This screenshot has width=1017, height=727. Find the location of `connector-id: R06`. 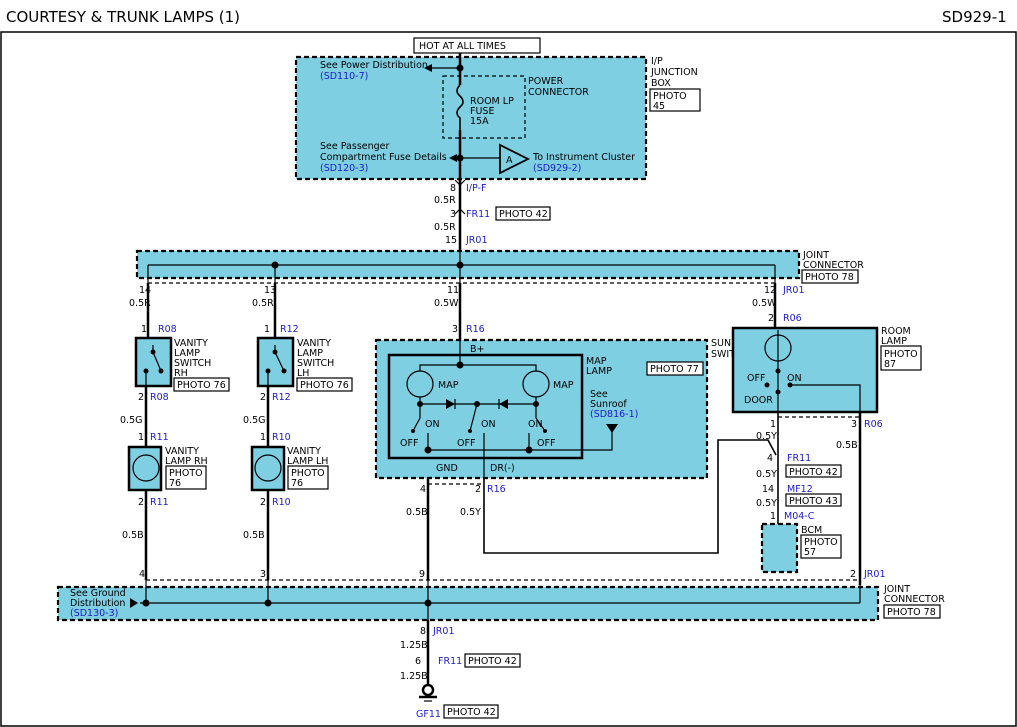

connector-id: R06 is located at coordinates (792, 318).